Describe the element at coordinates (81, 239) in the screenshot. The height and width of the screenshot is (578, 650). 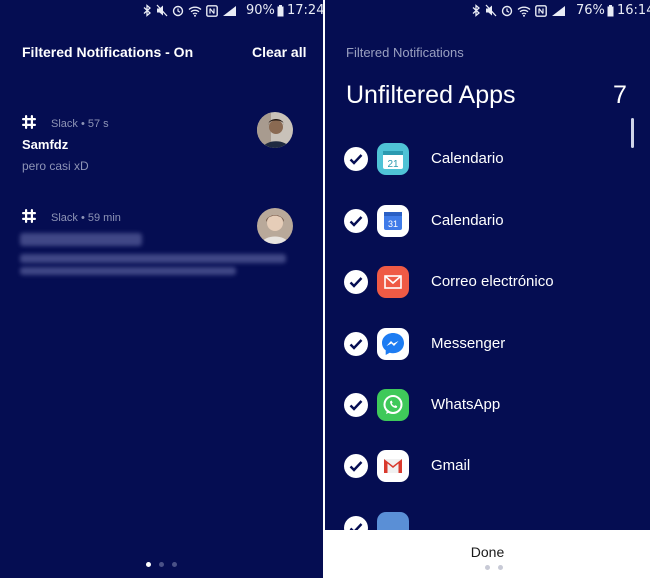
I see `blurred-sender` at that location.